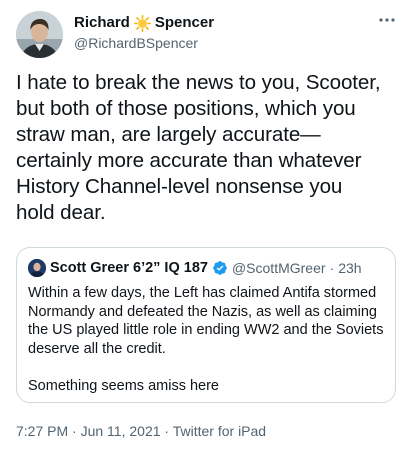  What do you see at coordinates (37, 268) in the screenshot?
I see `quoted-author-avatar` at bounding box center [37, 268].